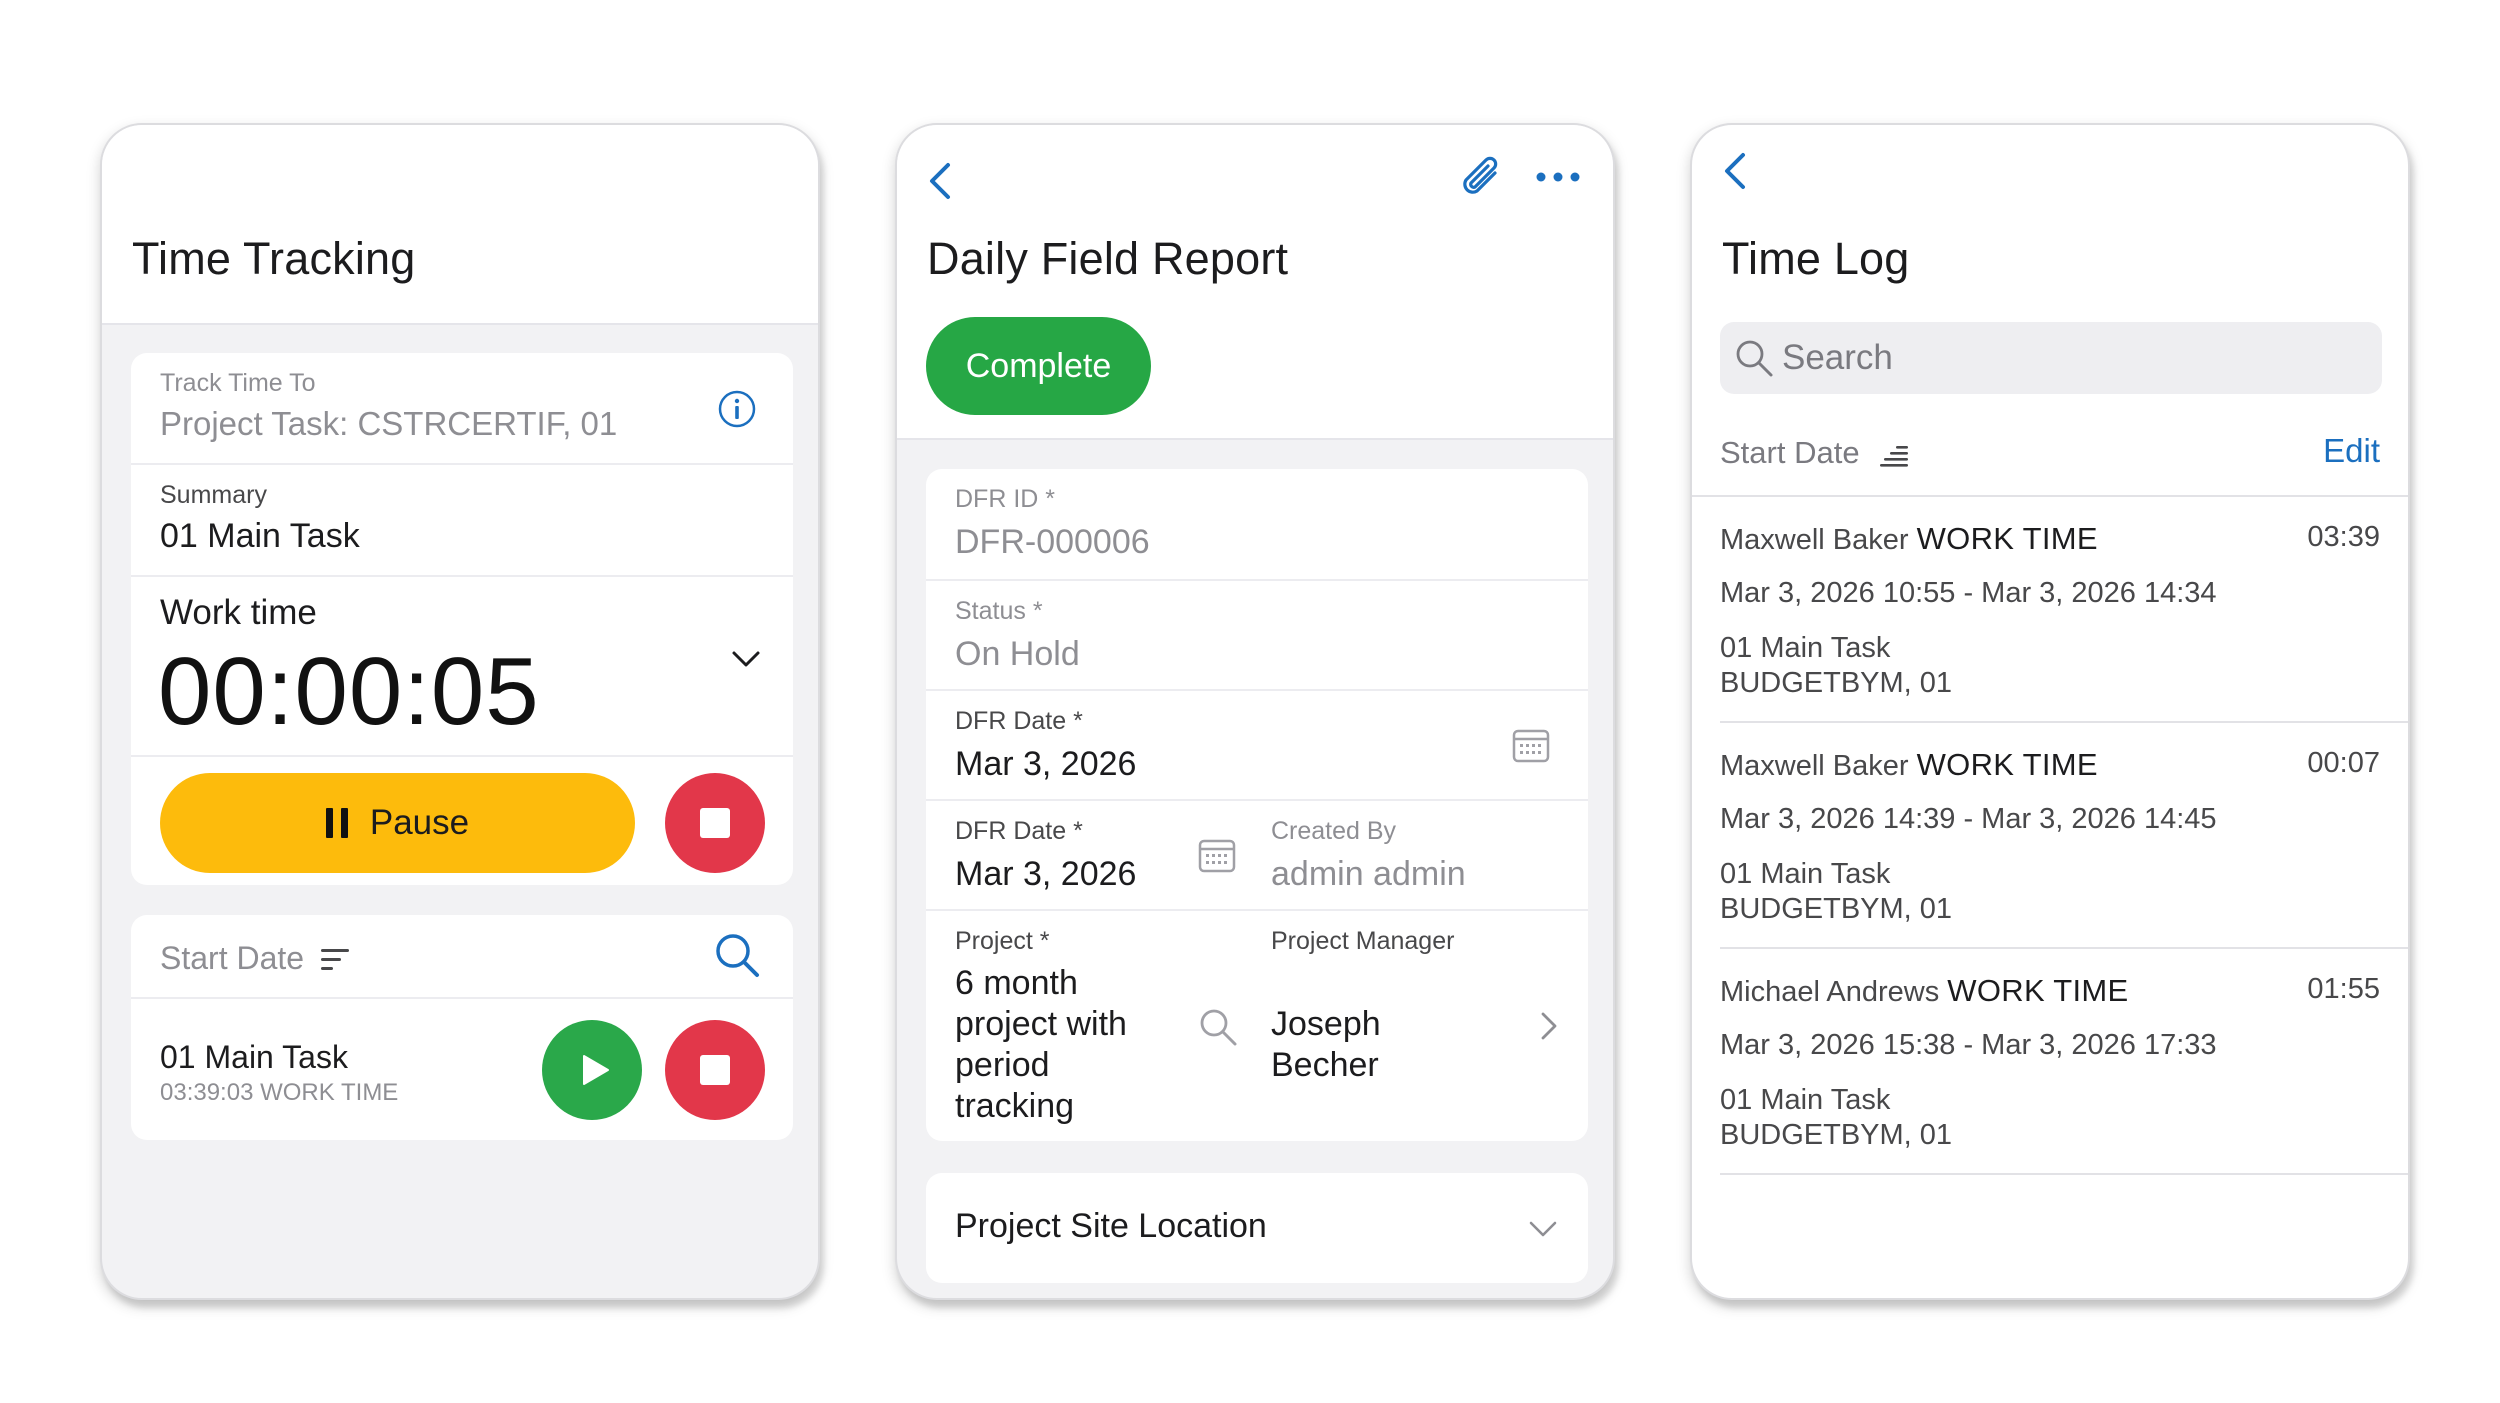 The height and width of the screenshot is (1403, 2500). Describe the element at coordinates (279, 1092) in the screenshot. I see `entry-subtitle: 03:39:03 WORK TIME` at that location.